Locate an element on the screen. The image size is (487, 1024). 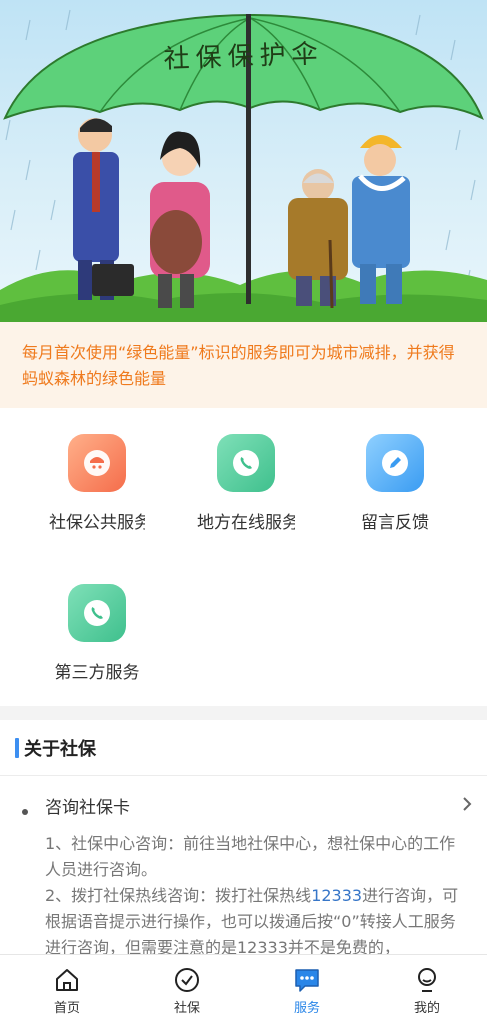
faq-answer-line1: 1、社保中心咨询：前往当地社保中心，想社保中心的工作人员进行咨询。 is located at coordinates (250, 856).